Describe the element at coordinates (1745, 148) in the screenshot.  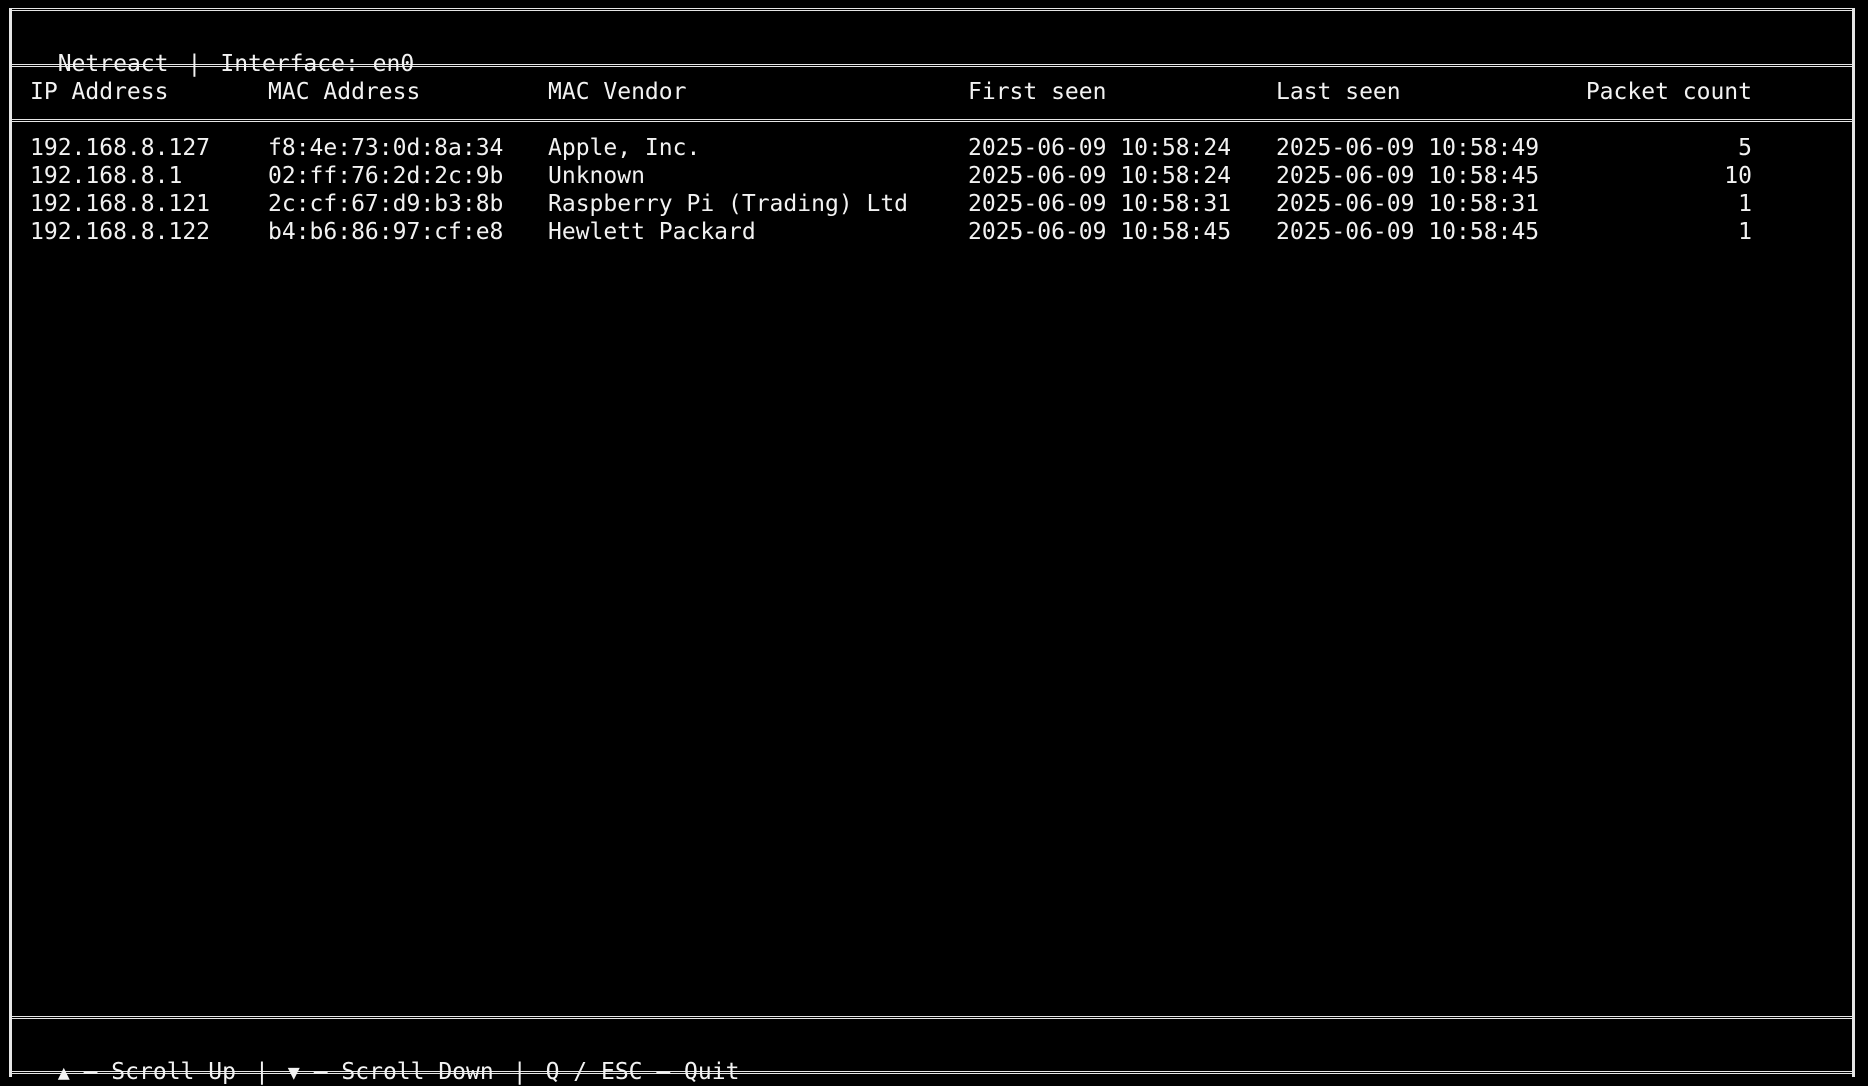
I see `packet-count-cell: 5` at that location.